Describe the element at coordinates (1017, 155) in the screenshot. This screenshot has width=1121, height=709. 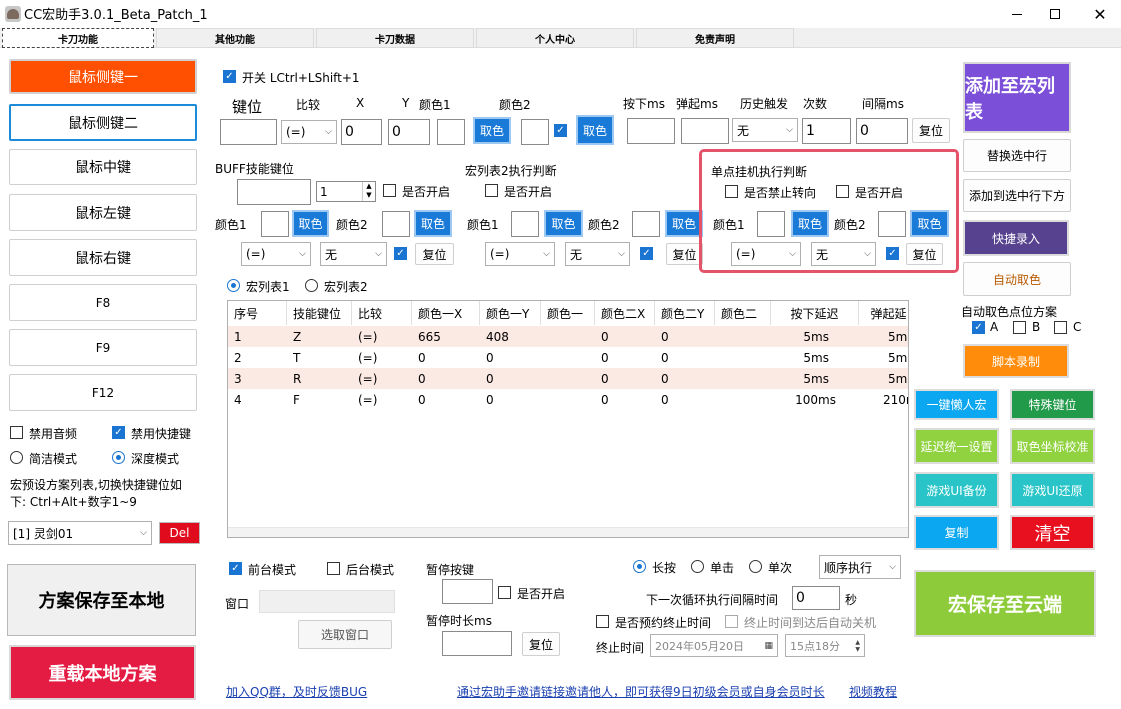
I see `replace-selected-button: 替换选中行` at that location.